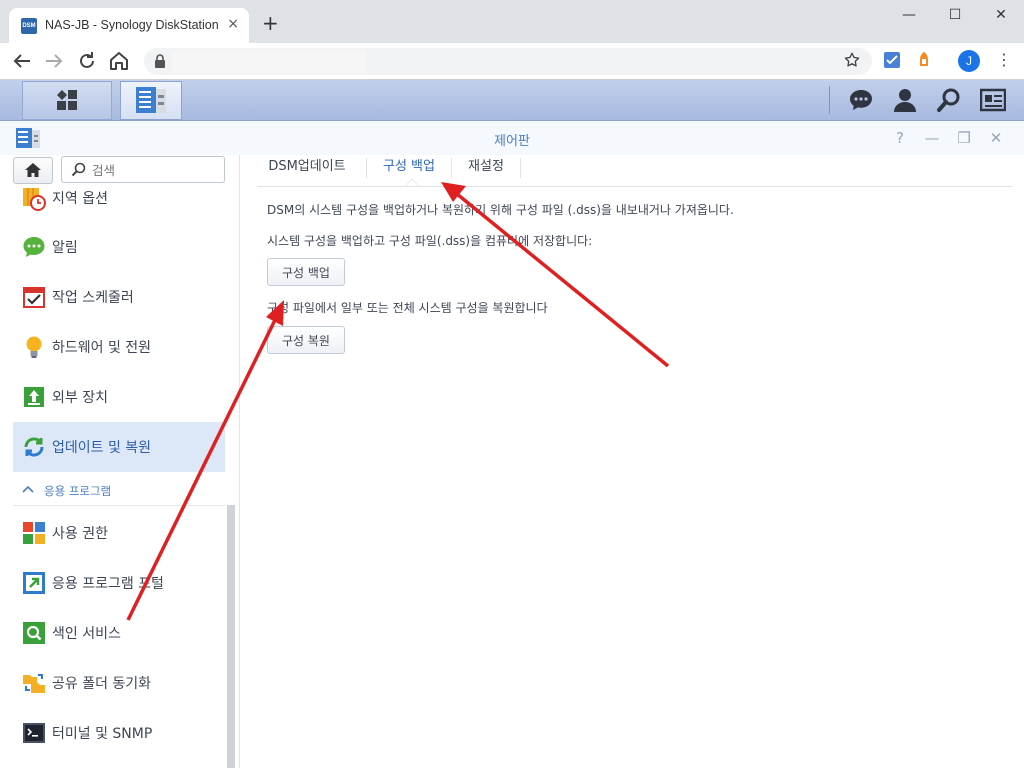 This screenshot has height=768, width=1024. What do you see at coordinates (86, 634) in the screenshot?
I see `sidebar-item-label: 색인 서비스` at bounding box center [86, 634].